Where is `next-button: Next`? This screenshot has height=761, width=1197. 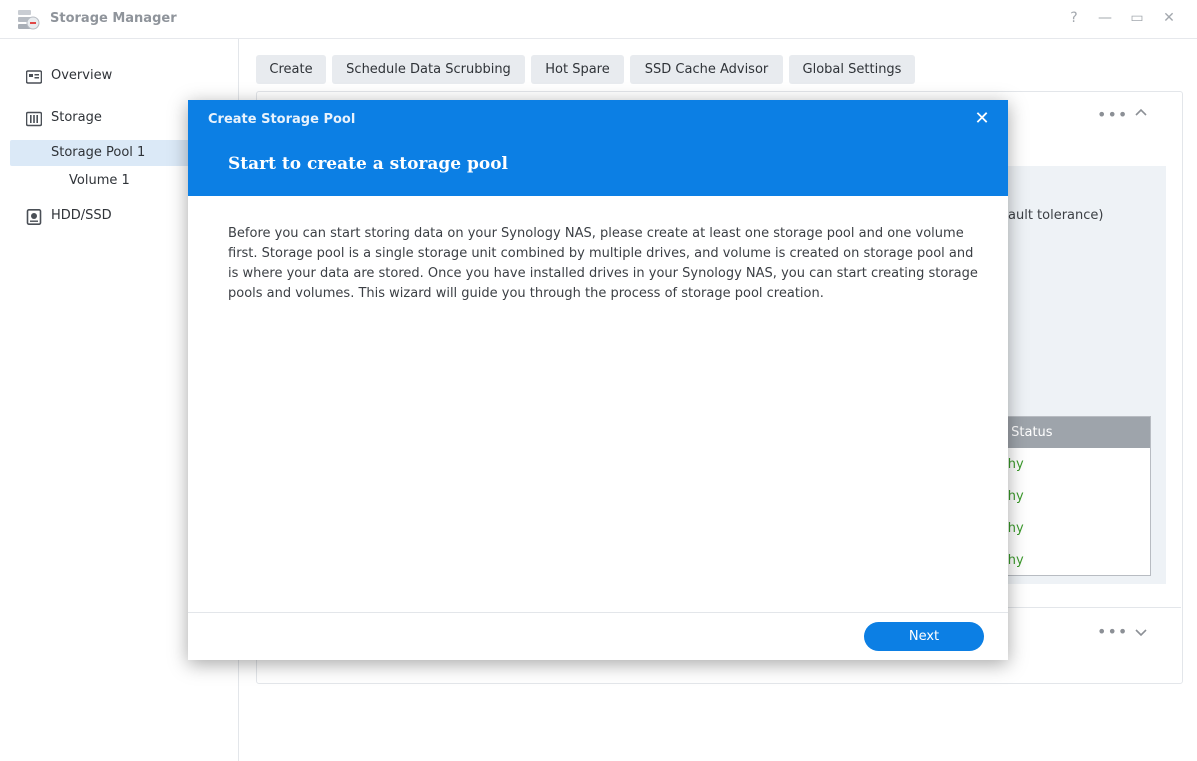
next-button: Next is located at coordinates (924, 636).